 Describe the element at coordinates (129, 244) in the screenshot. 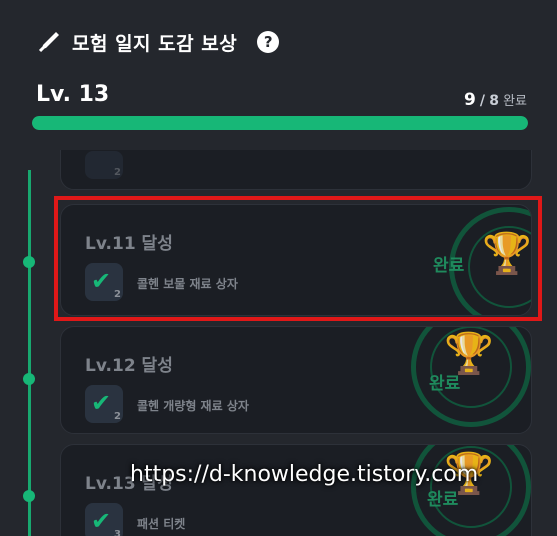

I see `card-title: Lv.11 달성` at that location.